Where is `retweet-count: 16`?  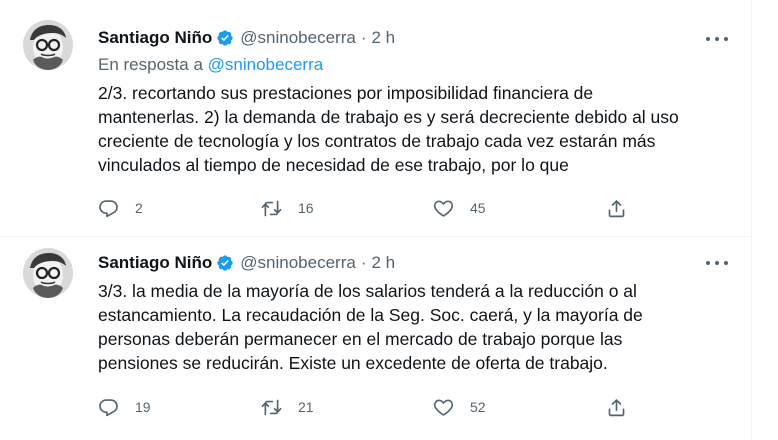 retweet-count: 16 is located at coordinates (306, 208).